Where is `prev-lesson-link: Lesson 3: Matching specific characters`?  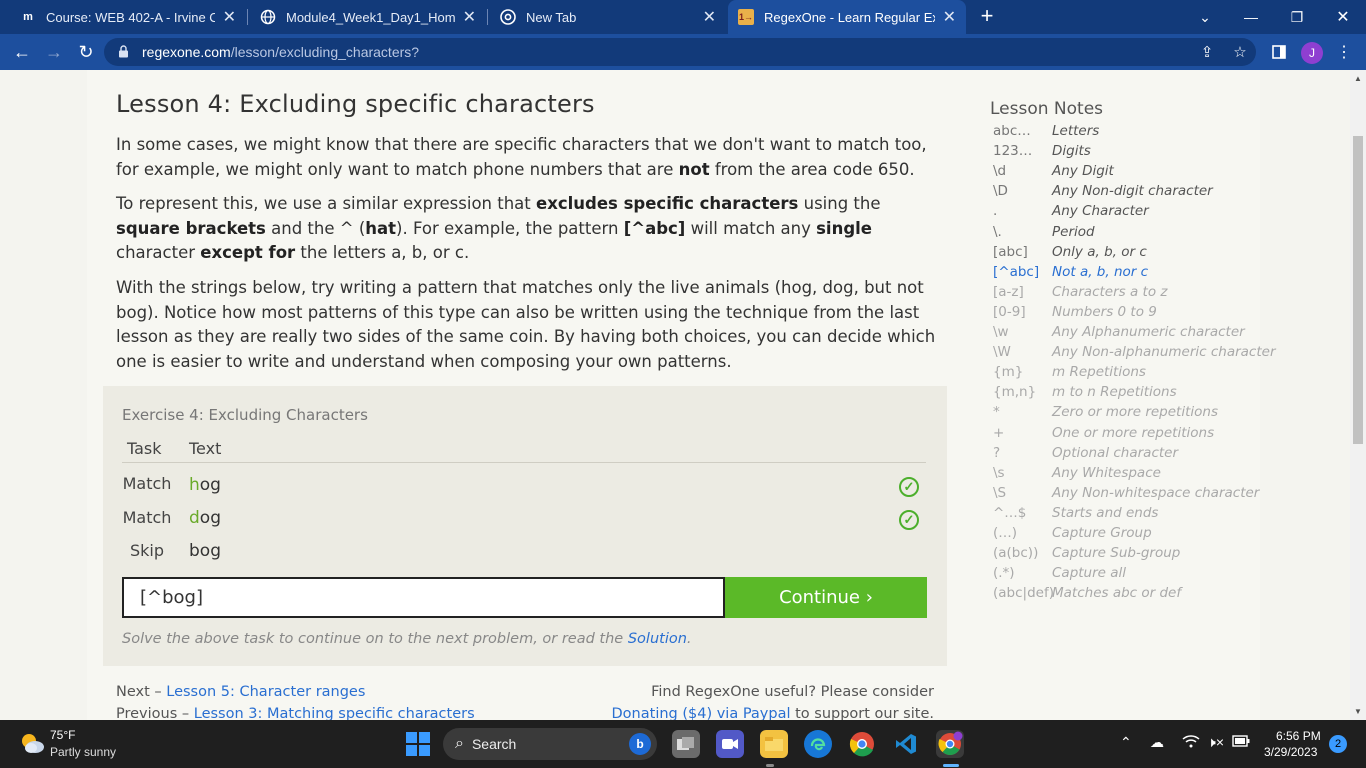
prev-lesson-link: Lesson 3: Matching specific characters is located at coordinates (334, 713).